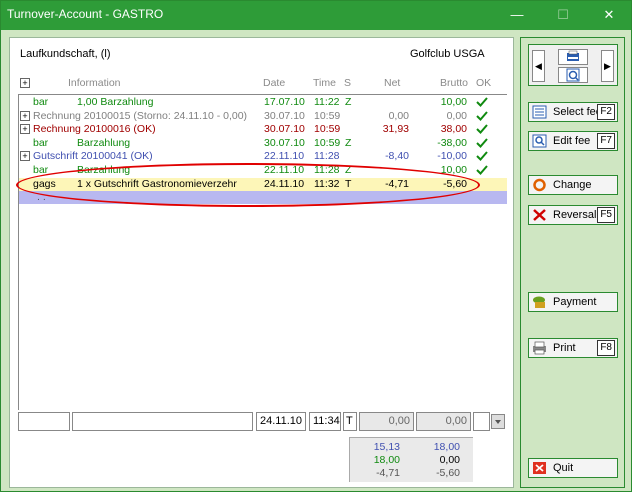 Image resolution: width=632 pixels, height=492 pixels. I want to click on search-record-button, so click(573, 75).